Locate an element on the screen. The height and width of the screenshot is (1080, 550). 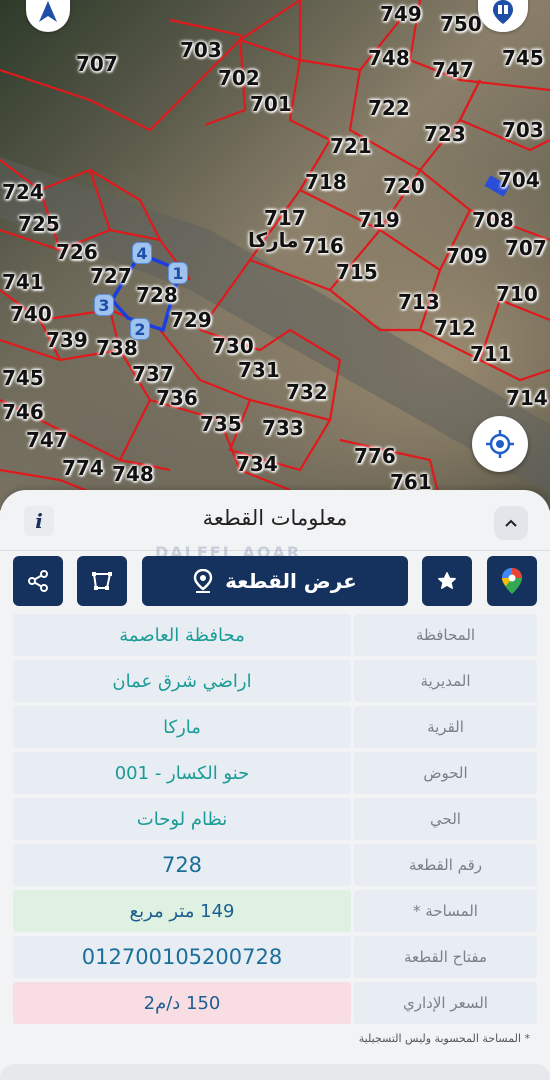
my-location-button is located at coordinates (500, 444).